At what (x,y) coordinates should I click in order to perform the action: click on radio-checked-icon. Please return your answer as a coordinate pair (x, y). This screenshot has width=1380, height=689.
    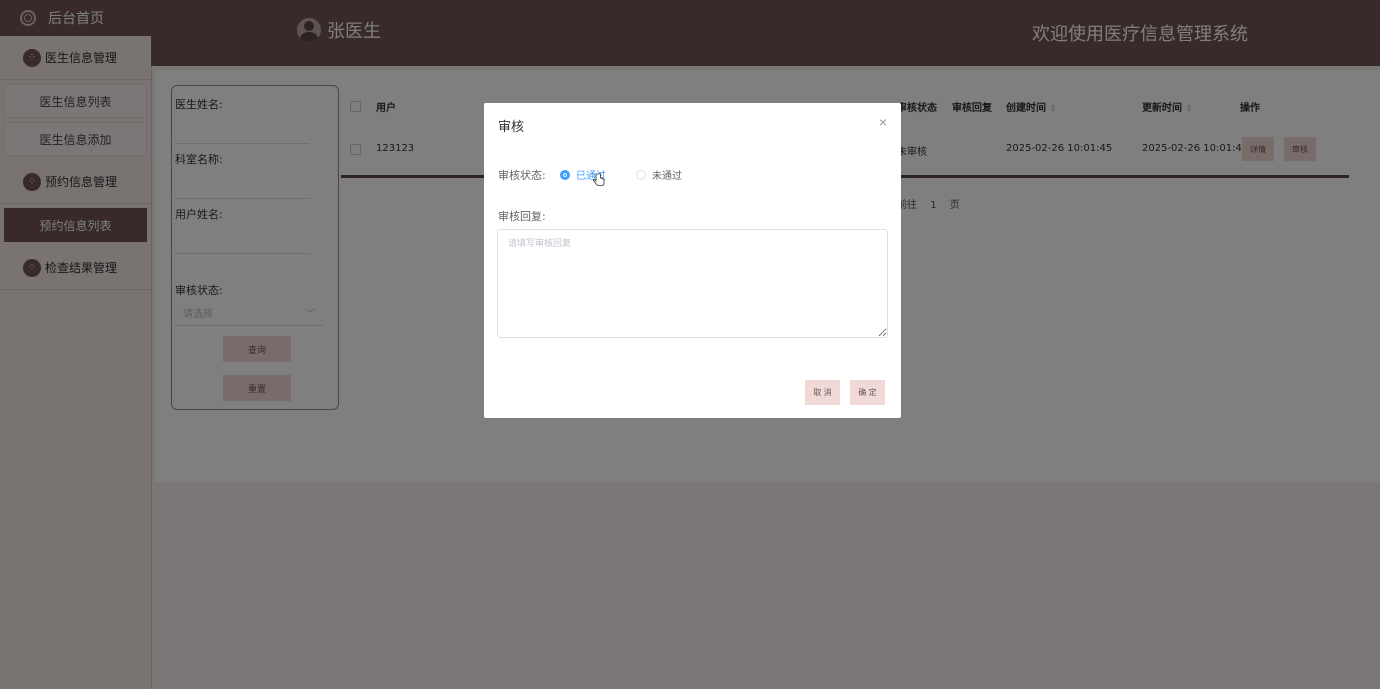
    Looking at the image, I should click on (565, 174).